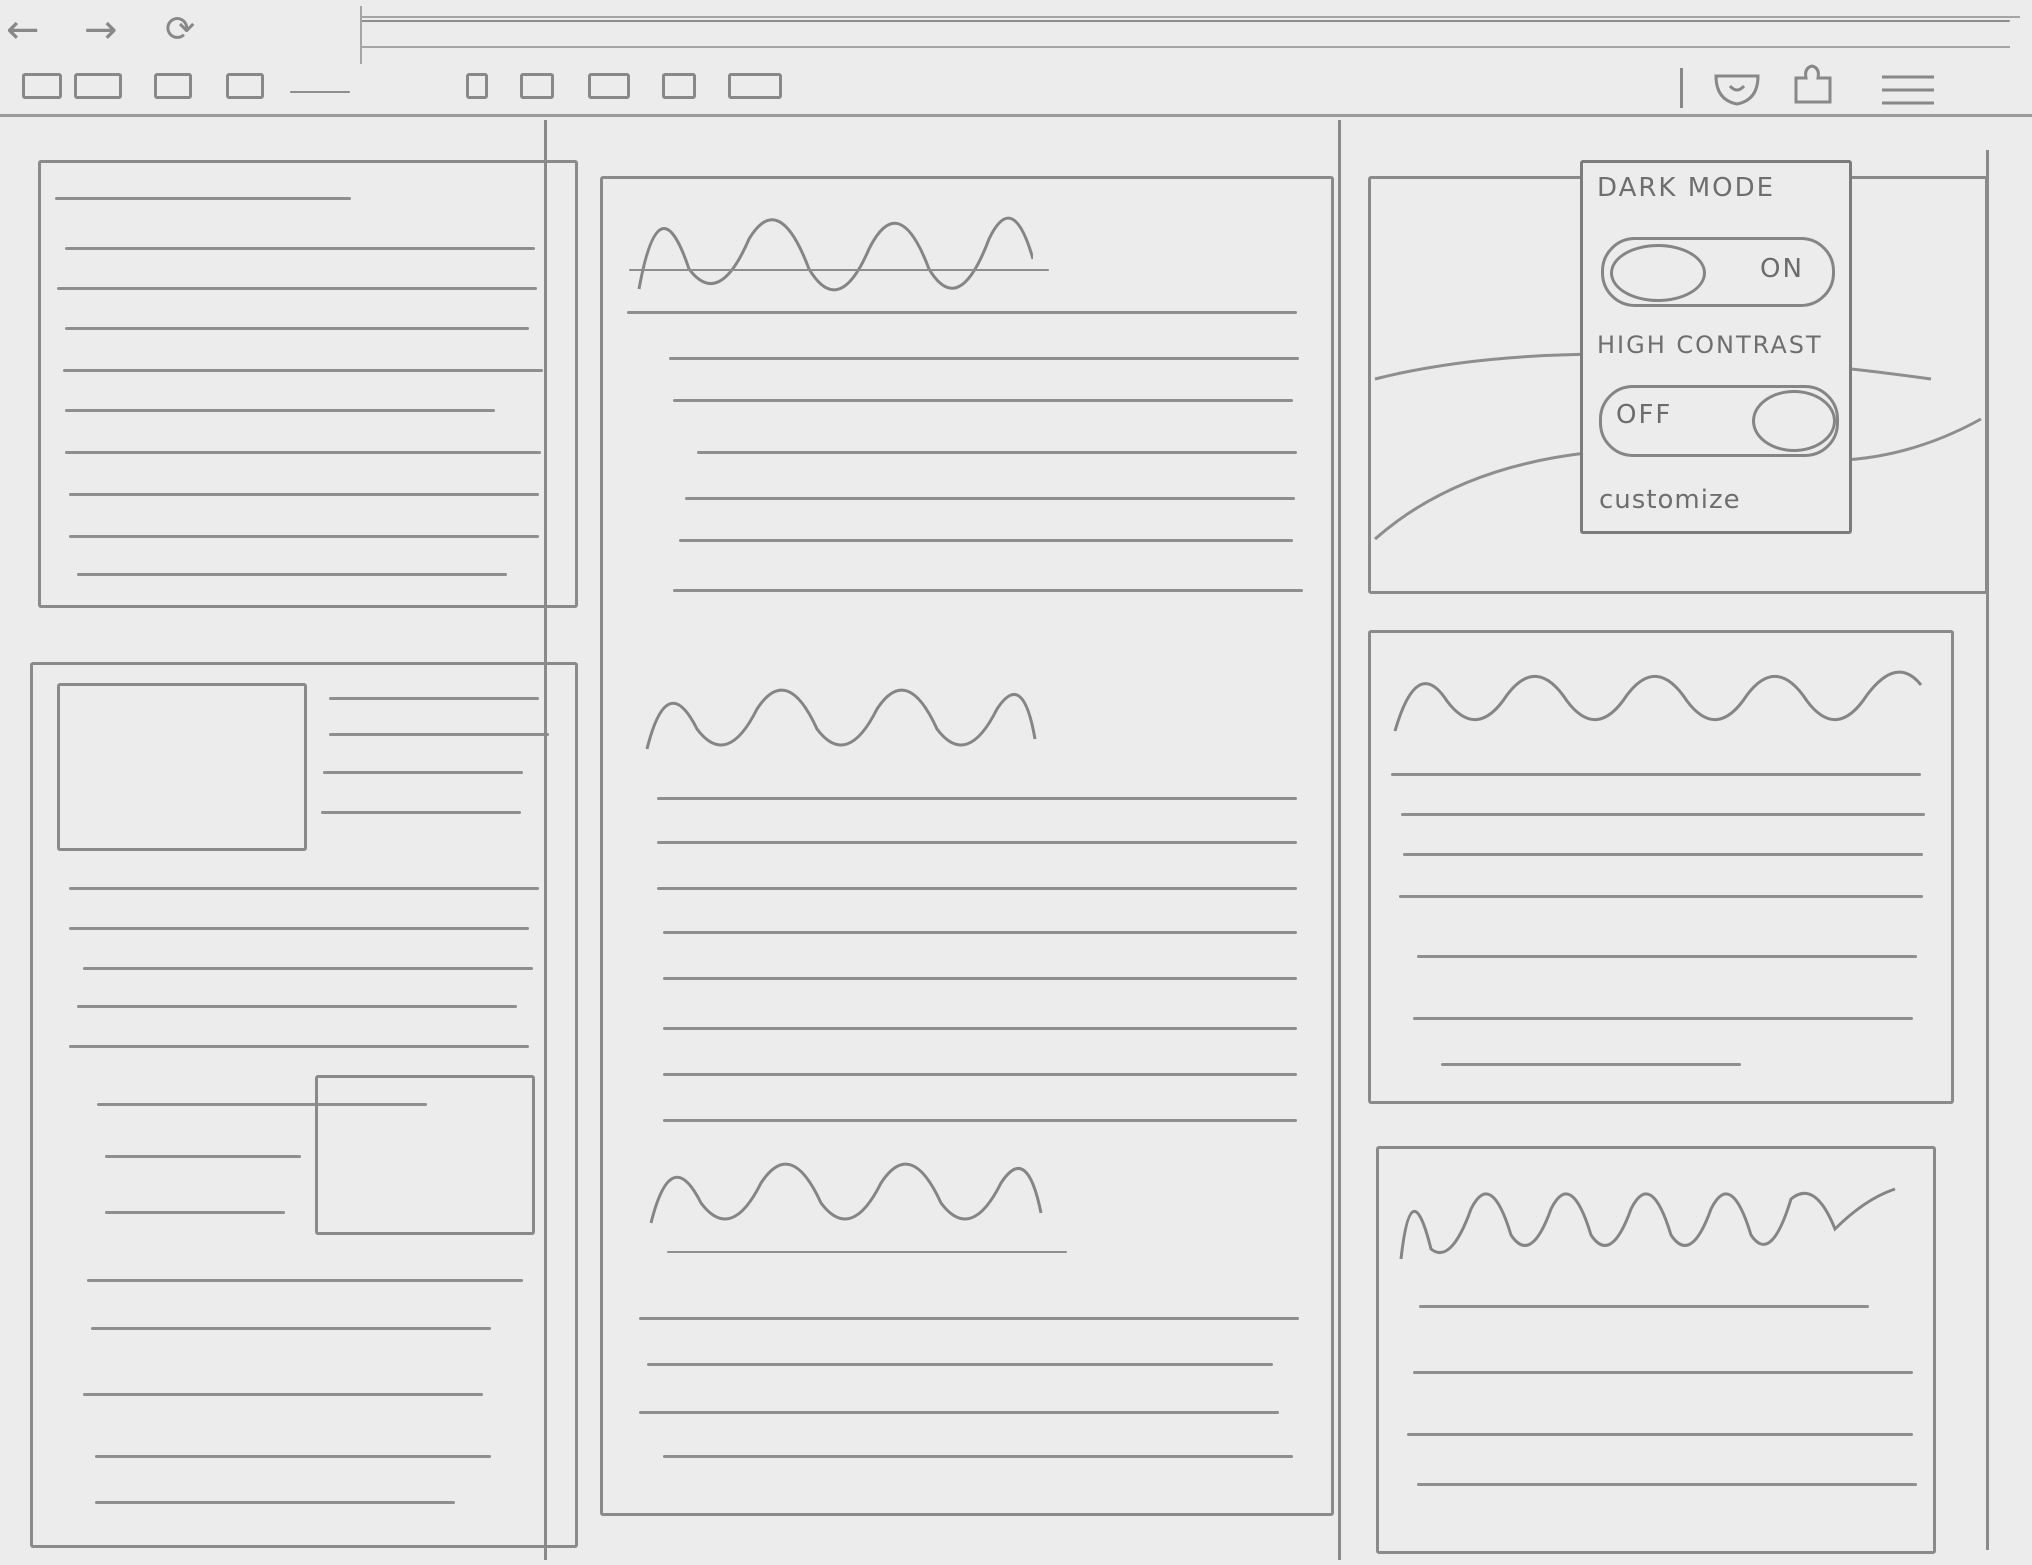  Describe the element at coordinates (1185, 47) in the screenshot. I see `address-bar-bottom` at that location.